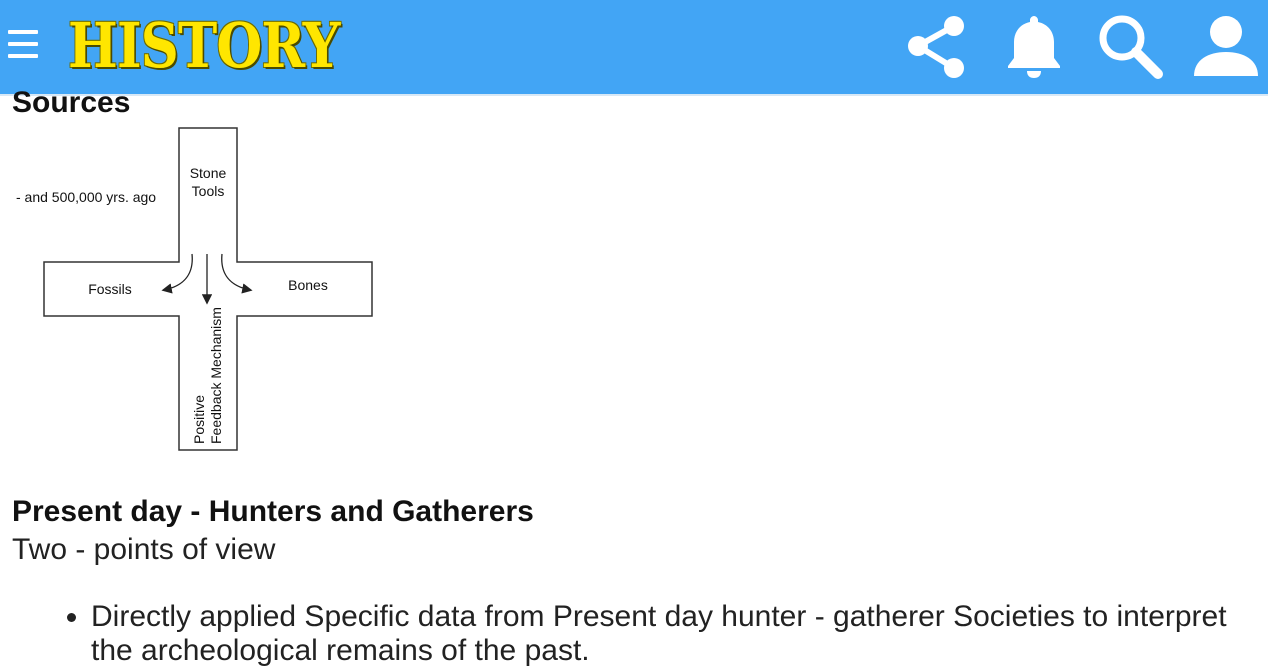 The image size is (1268, 669). What do you see at coordinates (938, 46) in the screenshot?
I see `share-icon` at bounding box center [938, 46].